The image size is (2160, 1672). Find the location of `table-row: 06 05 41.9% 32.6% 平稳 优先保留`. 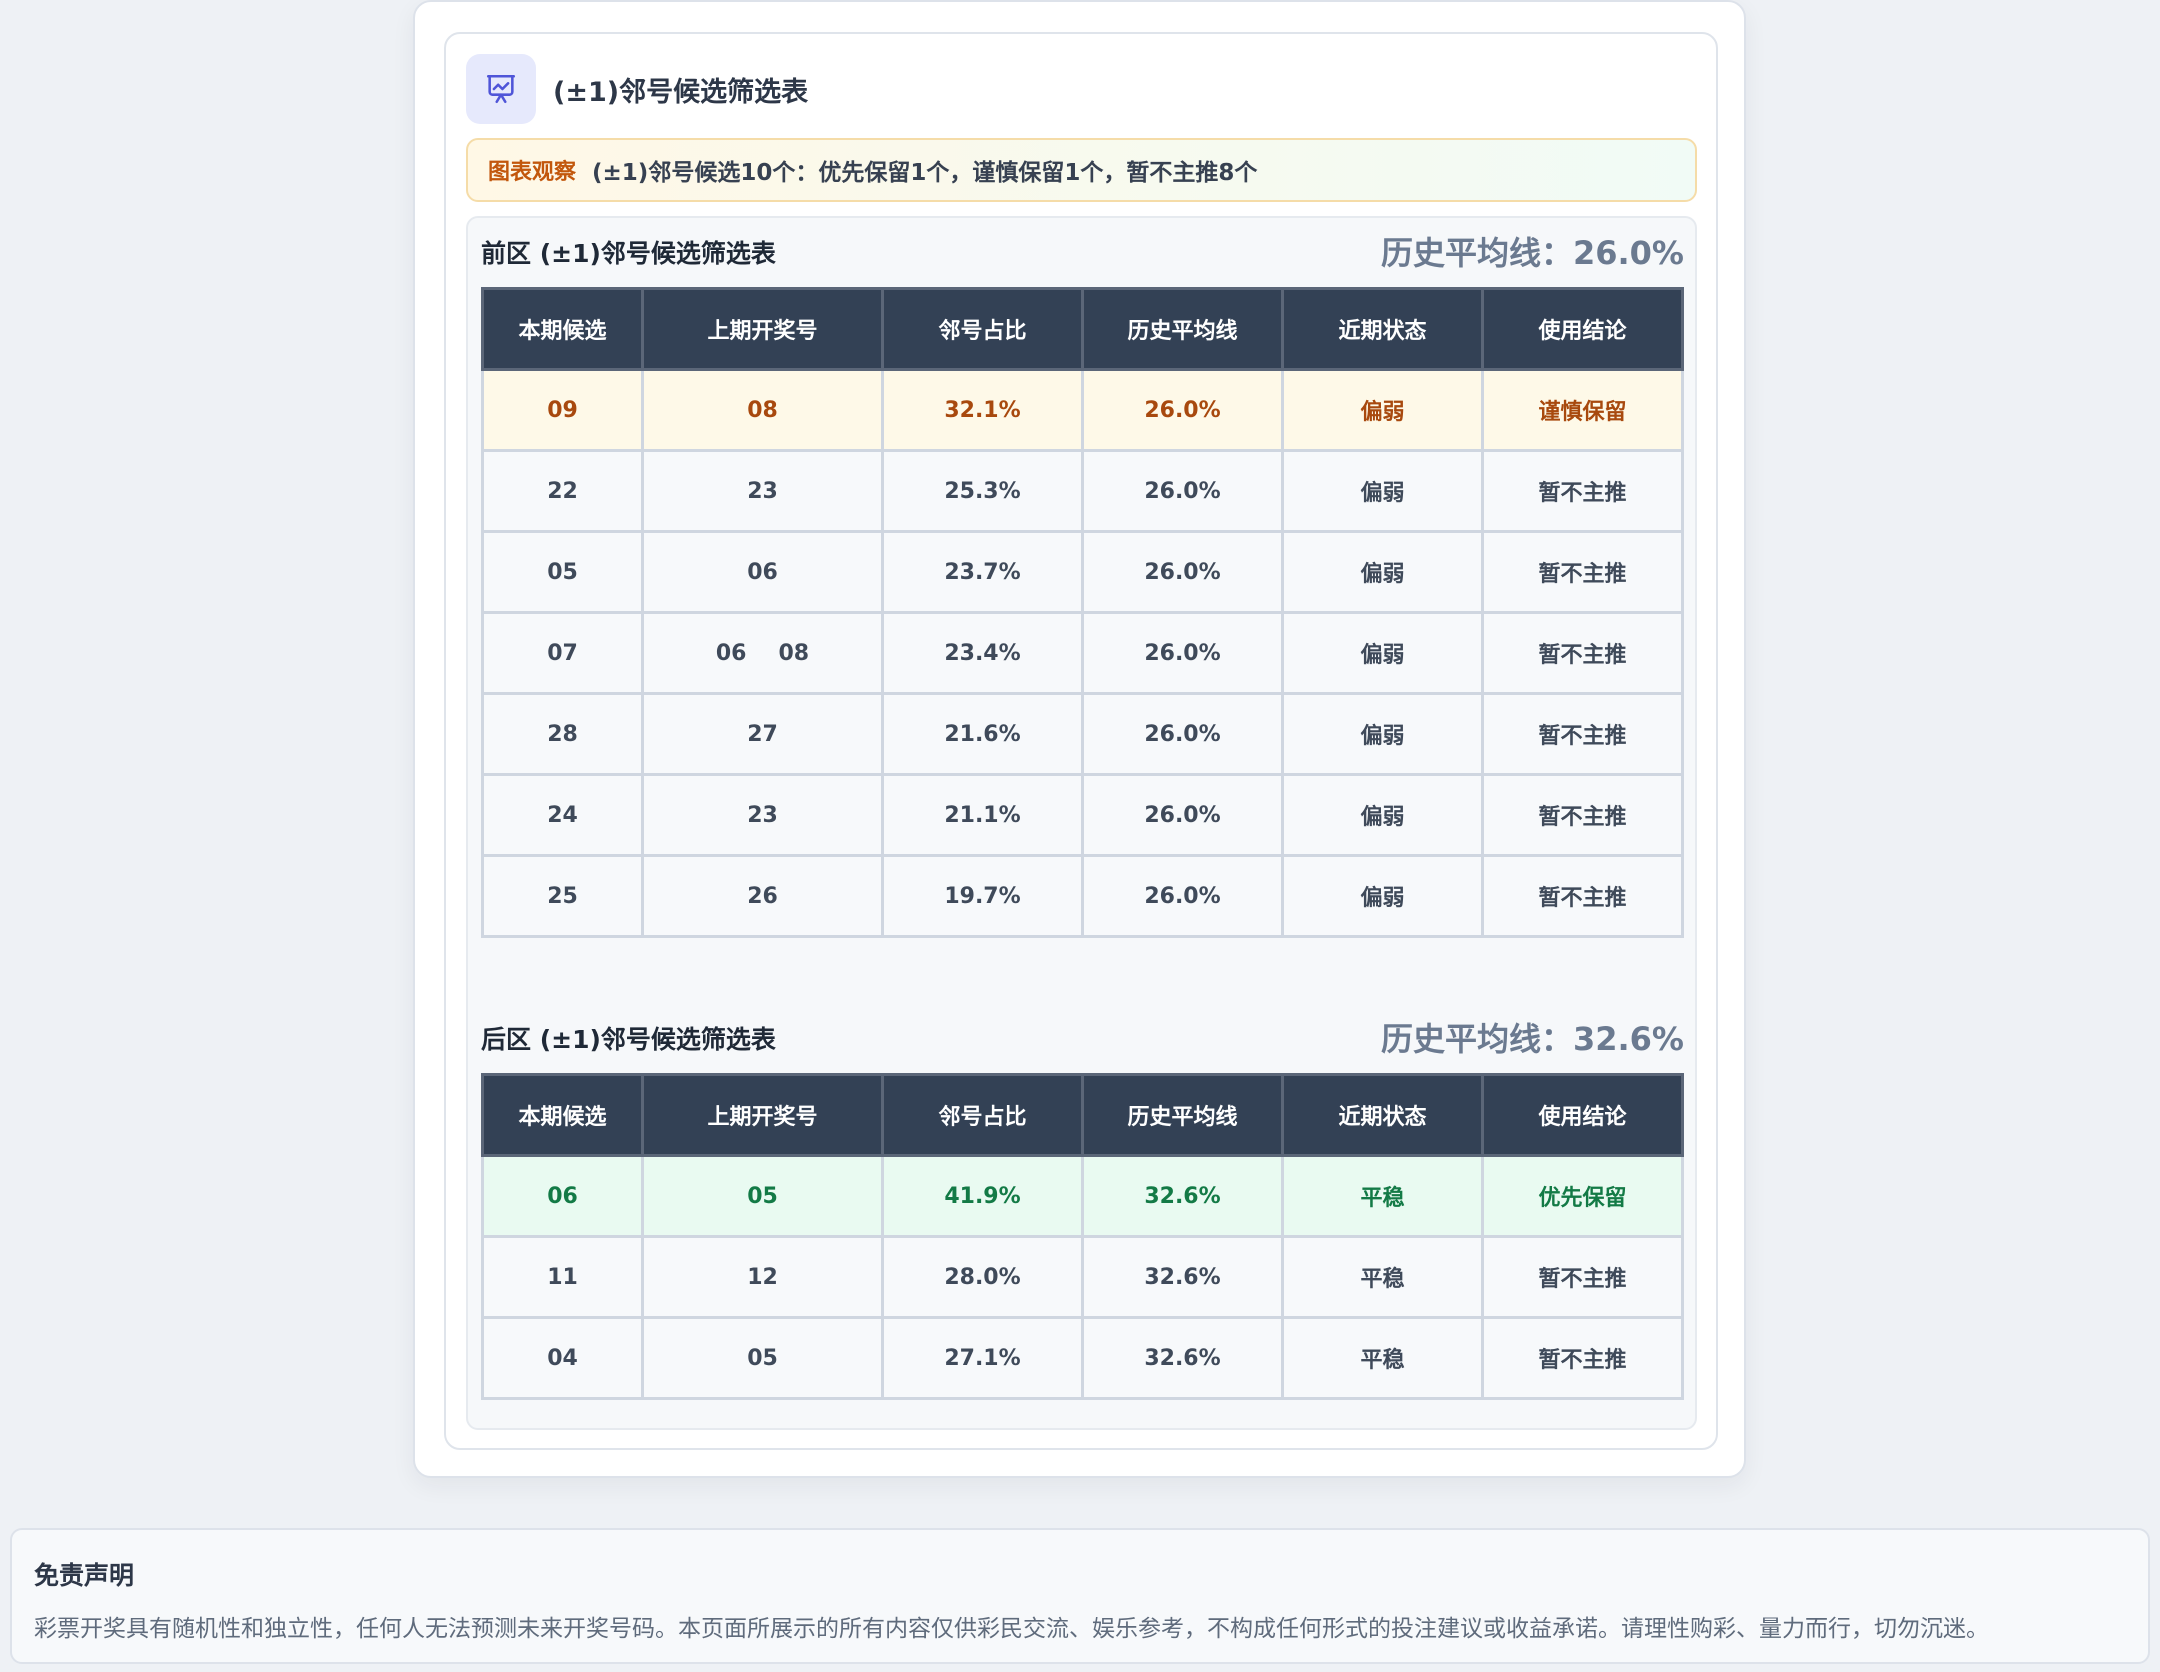

table-row: 06 05 41.9% 32.6% 平稳 优先保留 is located at coordinates (1082, 1196).